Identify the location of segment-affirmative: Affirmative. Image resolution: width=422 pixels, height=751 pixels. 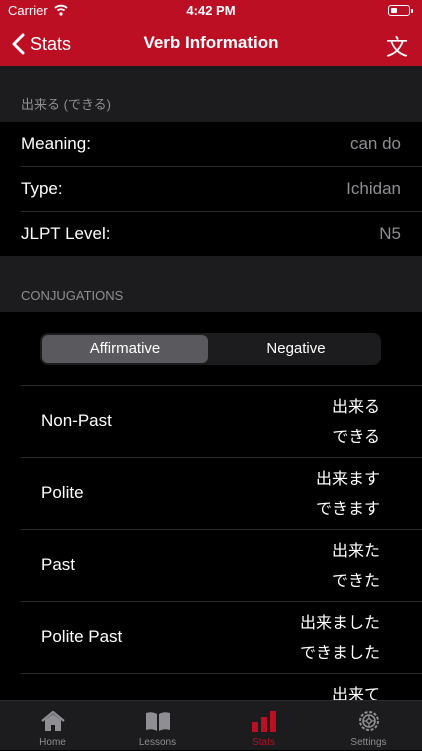
(125, 349).